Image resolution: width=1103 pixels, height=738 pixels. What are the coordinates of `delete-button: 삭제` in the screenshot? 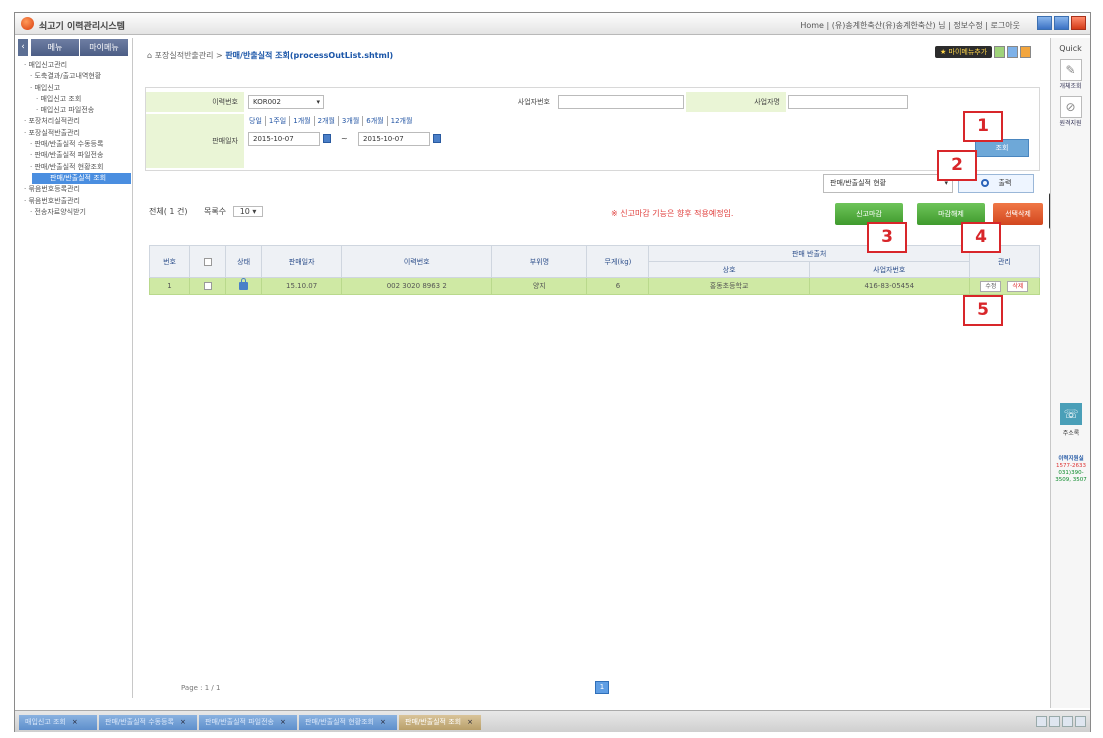 It's located at (1018, 286).